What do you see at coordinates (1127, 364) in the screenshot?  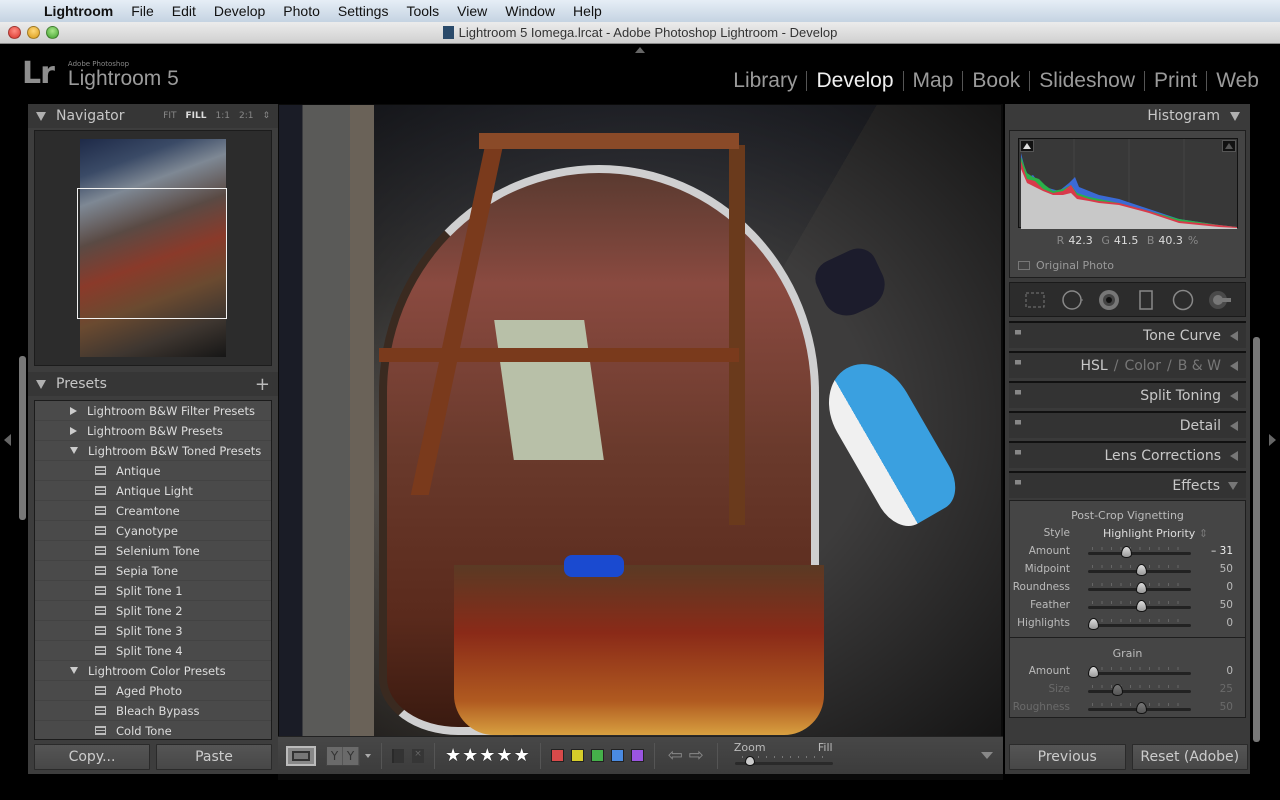 I see `section-hsl: HSL / Color / B & W` at bounding box center [1127, 364].